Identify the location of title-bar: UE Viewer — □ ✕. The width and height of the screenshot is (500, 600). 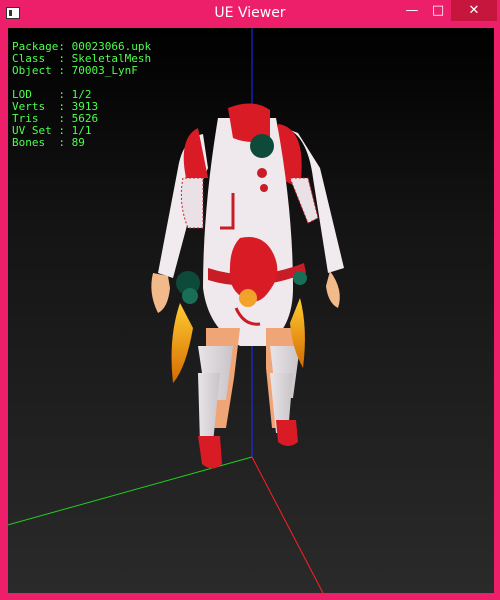
(250, 14).